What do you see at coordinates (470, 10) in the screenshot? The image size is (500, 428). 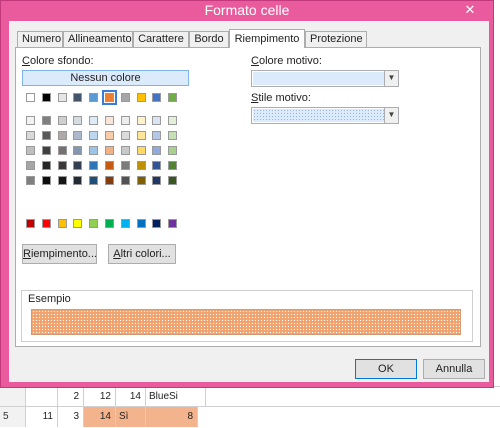 I see `close-icon: ✕` at bounding box center [470, 10].